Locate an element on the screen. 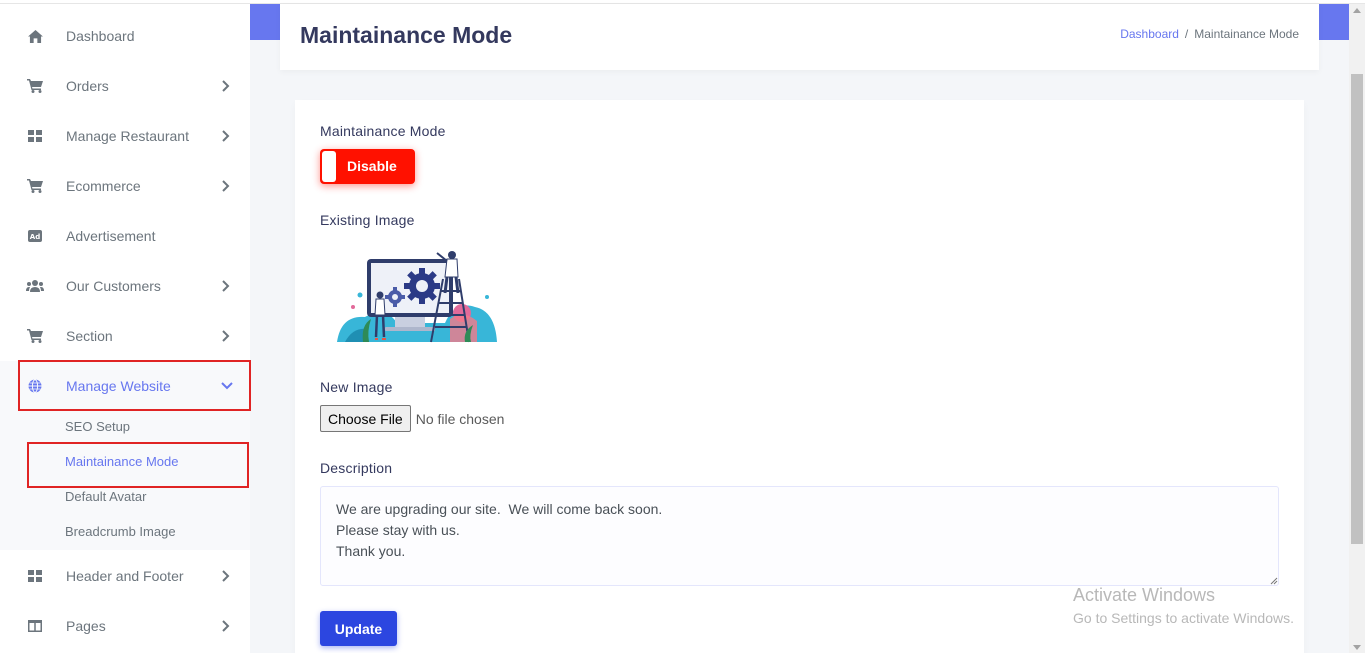 The height and width of the screenshot is (653, 1365). choose-file-button: Choose File is located at coordinates (365, 418).